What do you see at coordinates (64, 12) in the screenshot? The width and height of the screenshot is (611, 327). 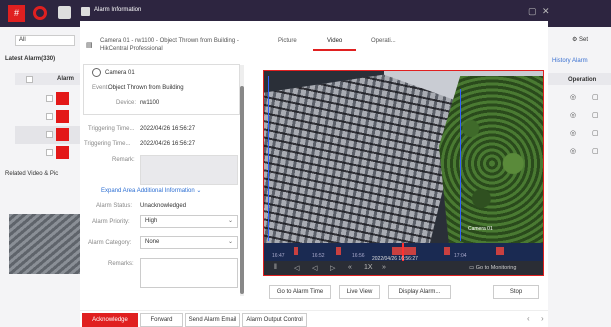 I see `app-module-icon` at bounding box center [64, 12].